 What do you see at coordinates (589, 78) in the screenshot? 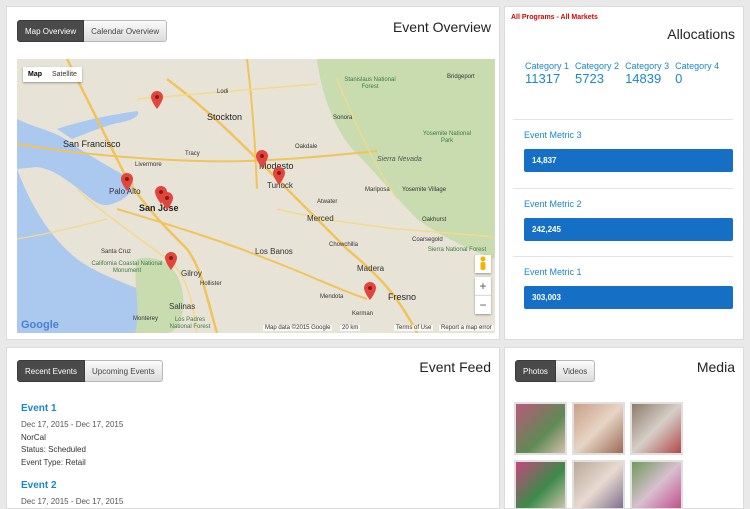
I see `category-value: 5723` at bounding box center [589, 78].